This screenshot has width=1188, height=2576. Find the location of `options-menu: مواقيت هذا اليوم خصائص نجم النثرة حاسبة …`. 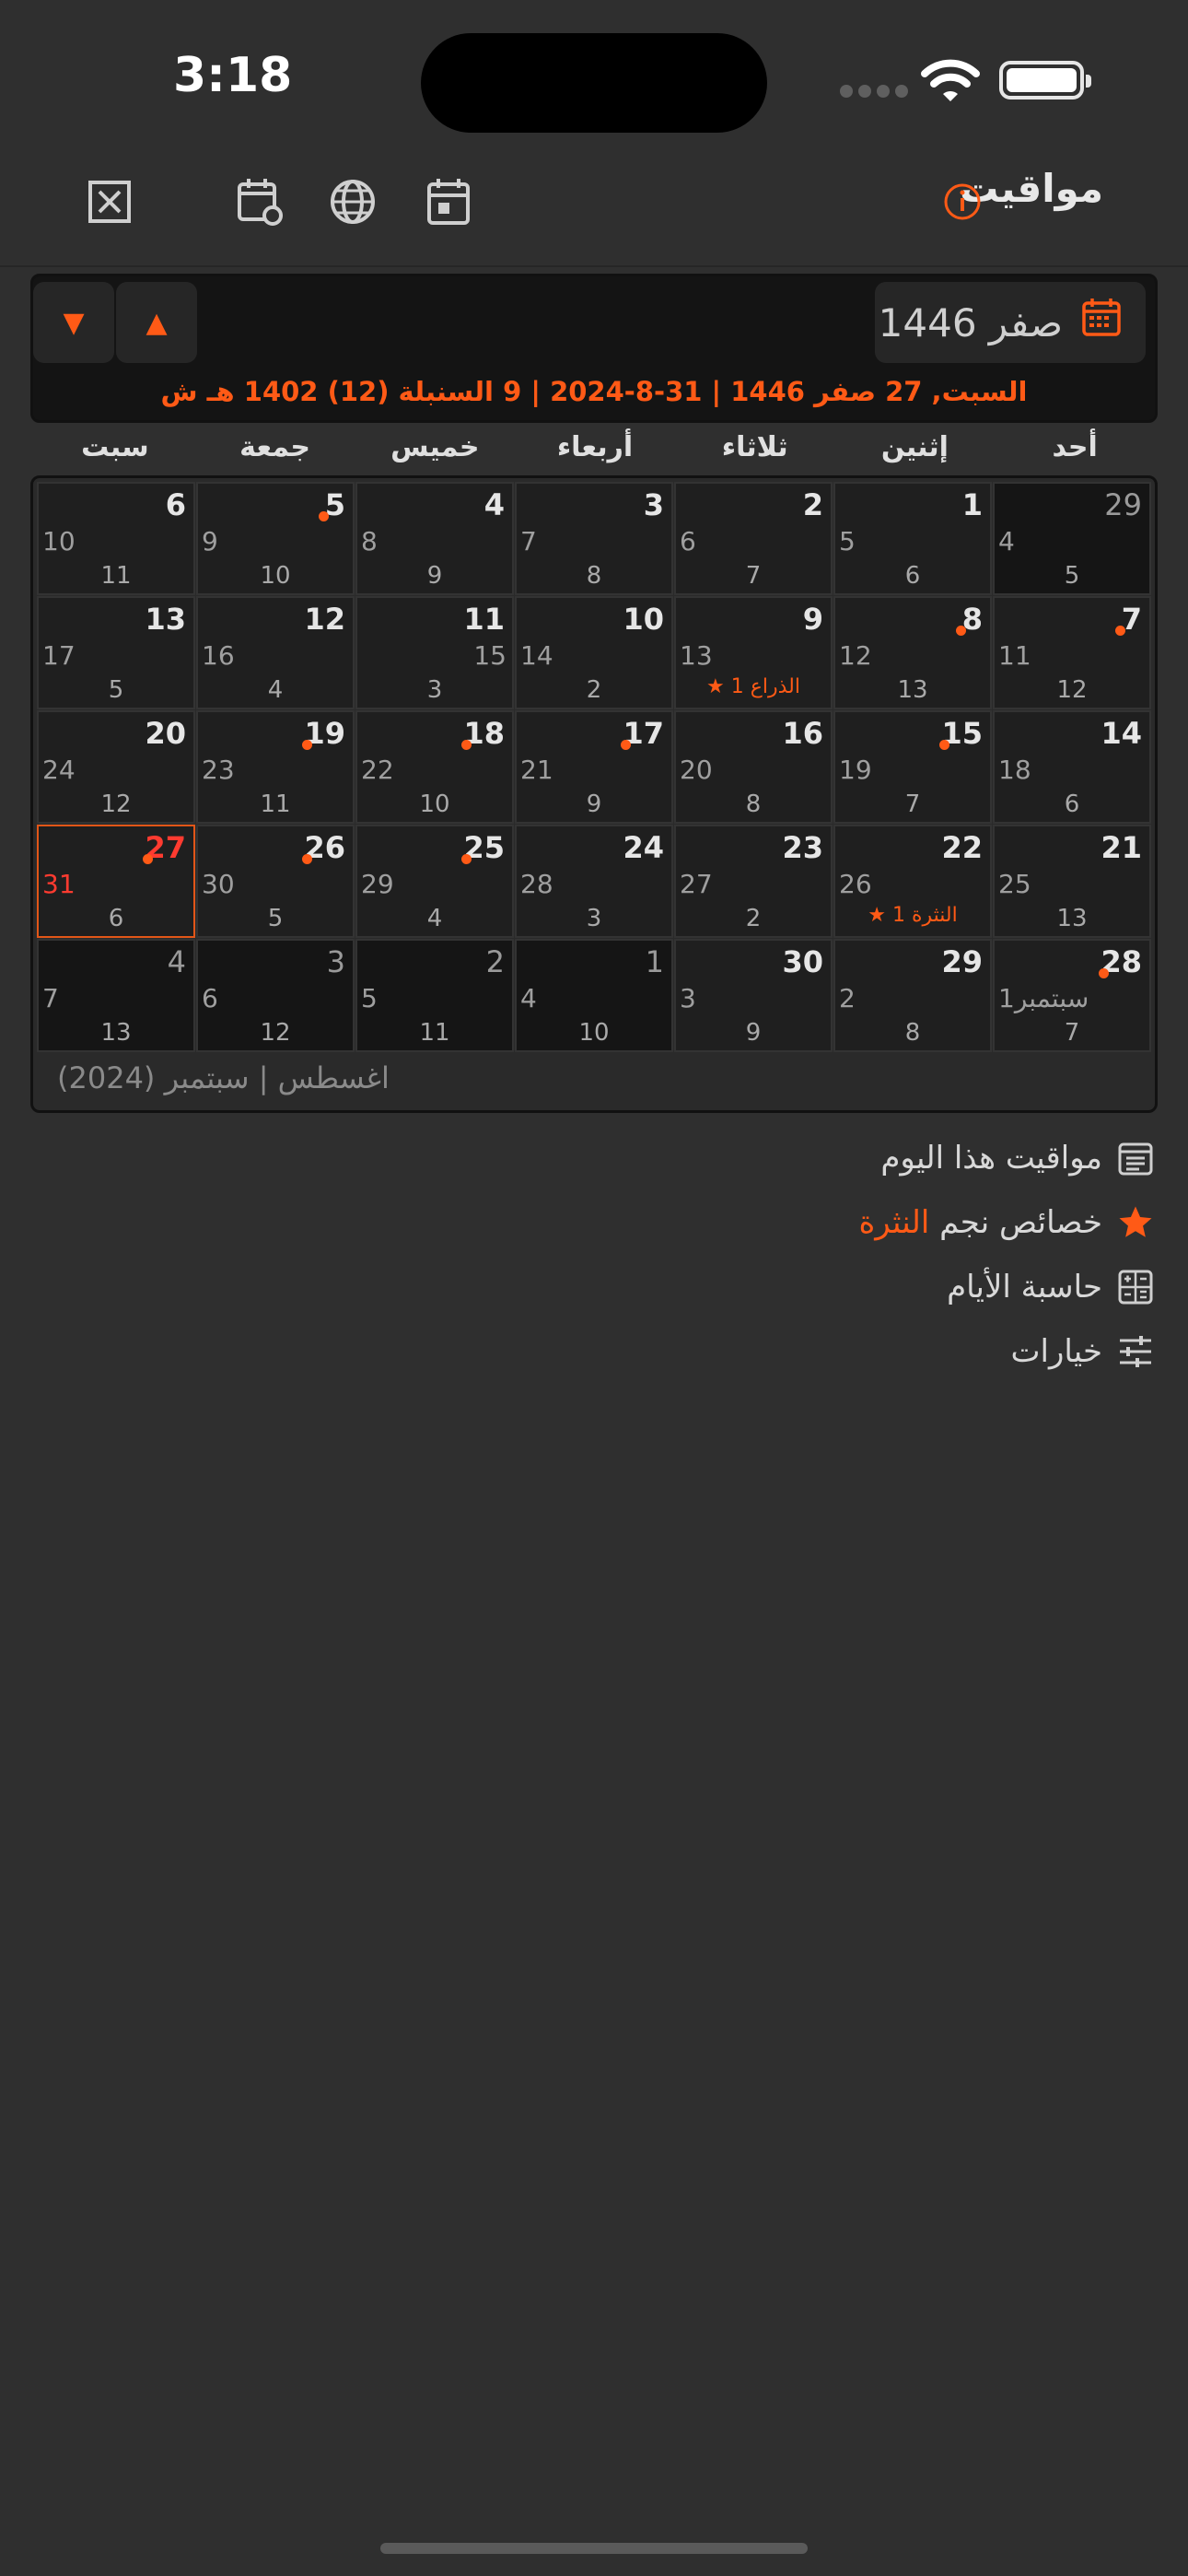

options-menu: مواقيت هذا اليوم خصائص نجم النثرة حاسبة … is located at coordinates (881, 1255).